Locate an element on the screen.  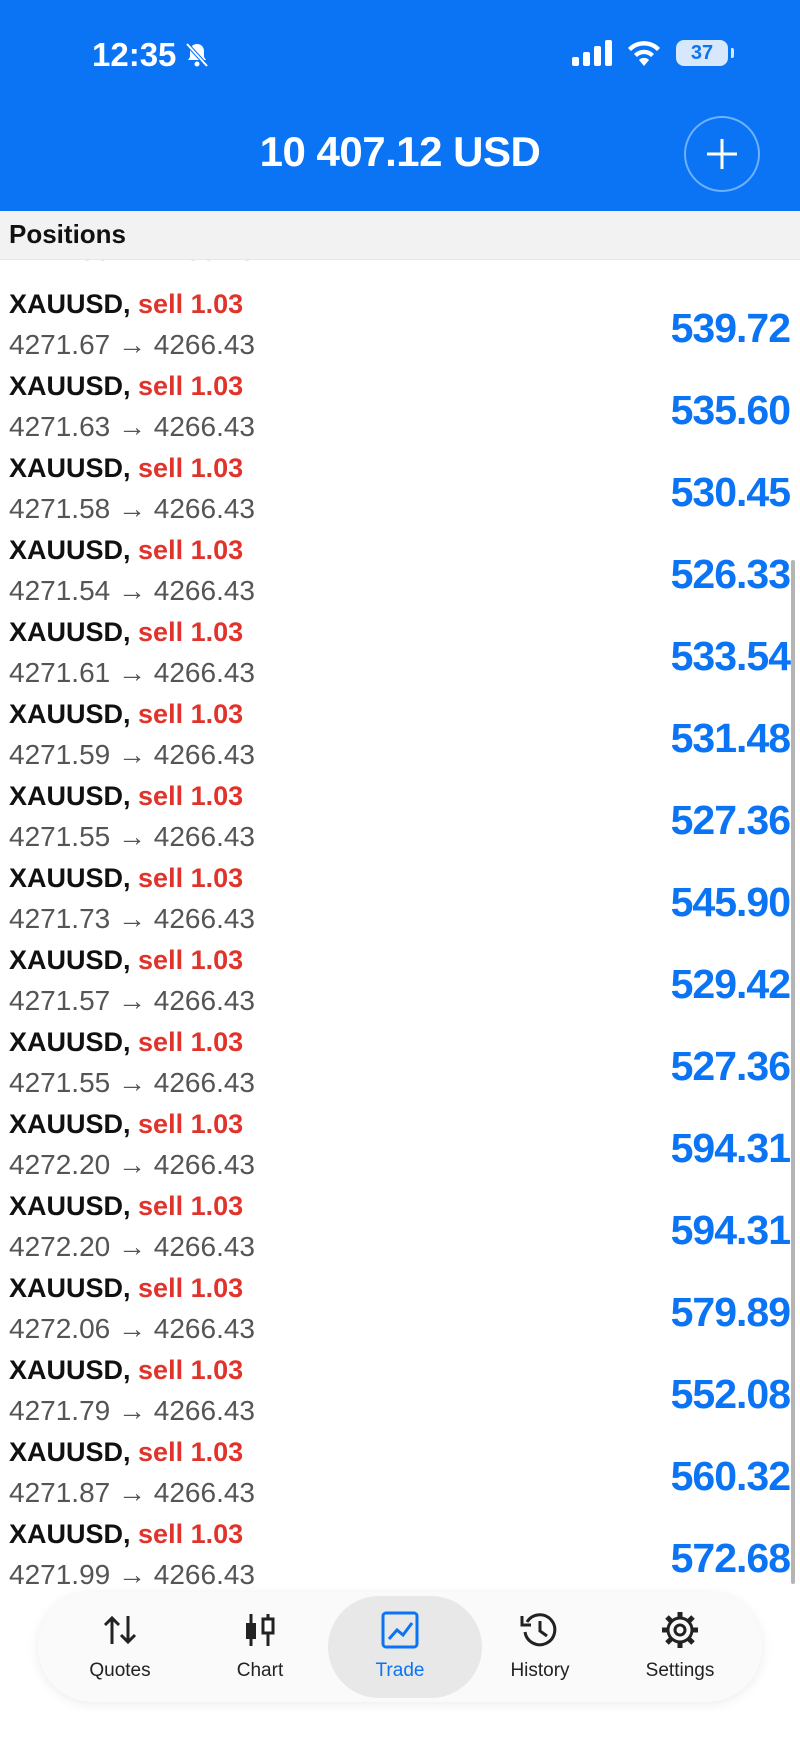
bottom-tab-bar: Quotes Chart Trade History Settings is located at coordinates (400, 1647).